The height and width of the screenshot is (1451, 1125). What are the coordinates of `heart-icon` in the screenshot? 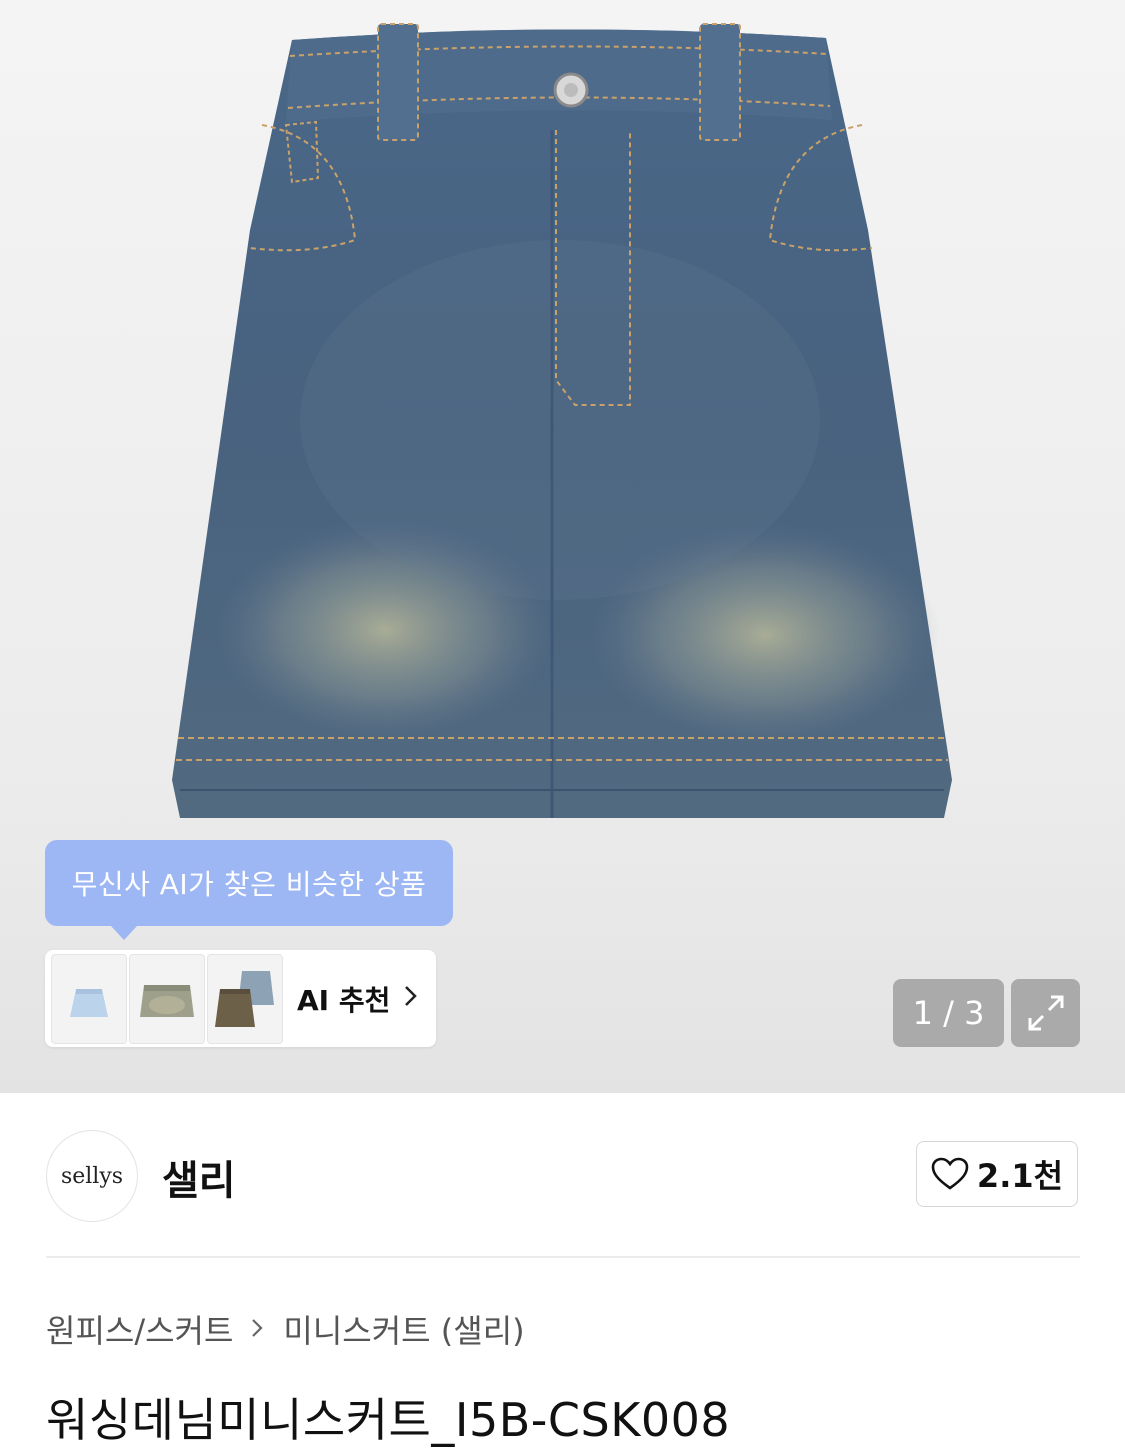 It's located at (950, 1173).